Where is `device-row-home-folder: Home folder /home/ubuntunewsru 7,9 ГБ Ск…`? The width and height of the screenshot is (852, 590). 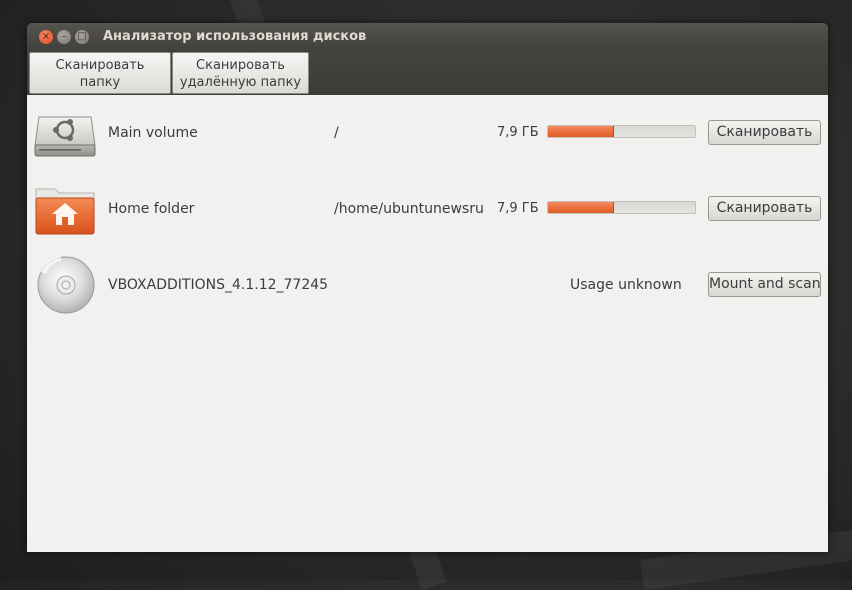
device-row-home-folder: Home folder /home/ubuntunewsru 7,9 ГБ Ск… is located at coordinates (427, 209).